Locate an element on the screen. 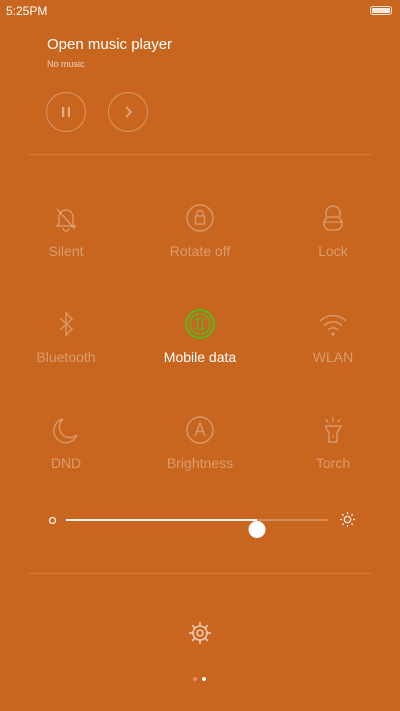 The height and width of the screenshot is (711, 400). brightness-low-icon is located at coordinates (52, 520).